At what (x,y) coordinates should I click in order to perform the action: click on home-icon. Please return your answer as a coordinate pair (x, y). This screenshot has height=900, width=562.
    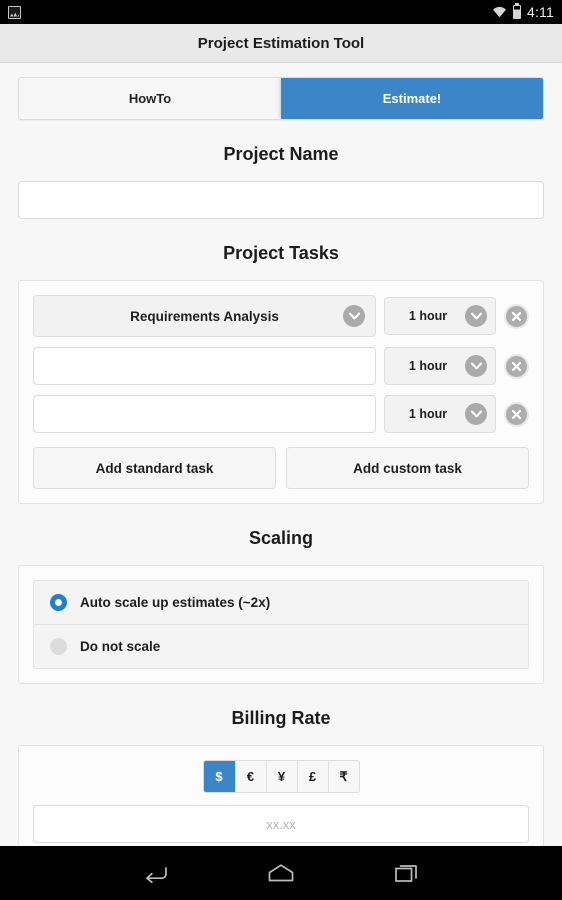
    Looking at the image, I should click on (281, 873).